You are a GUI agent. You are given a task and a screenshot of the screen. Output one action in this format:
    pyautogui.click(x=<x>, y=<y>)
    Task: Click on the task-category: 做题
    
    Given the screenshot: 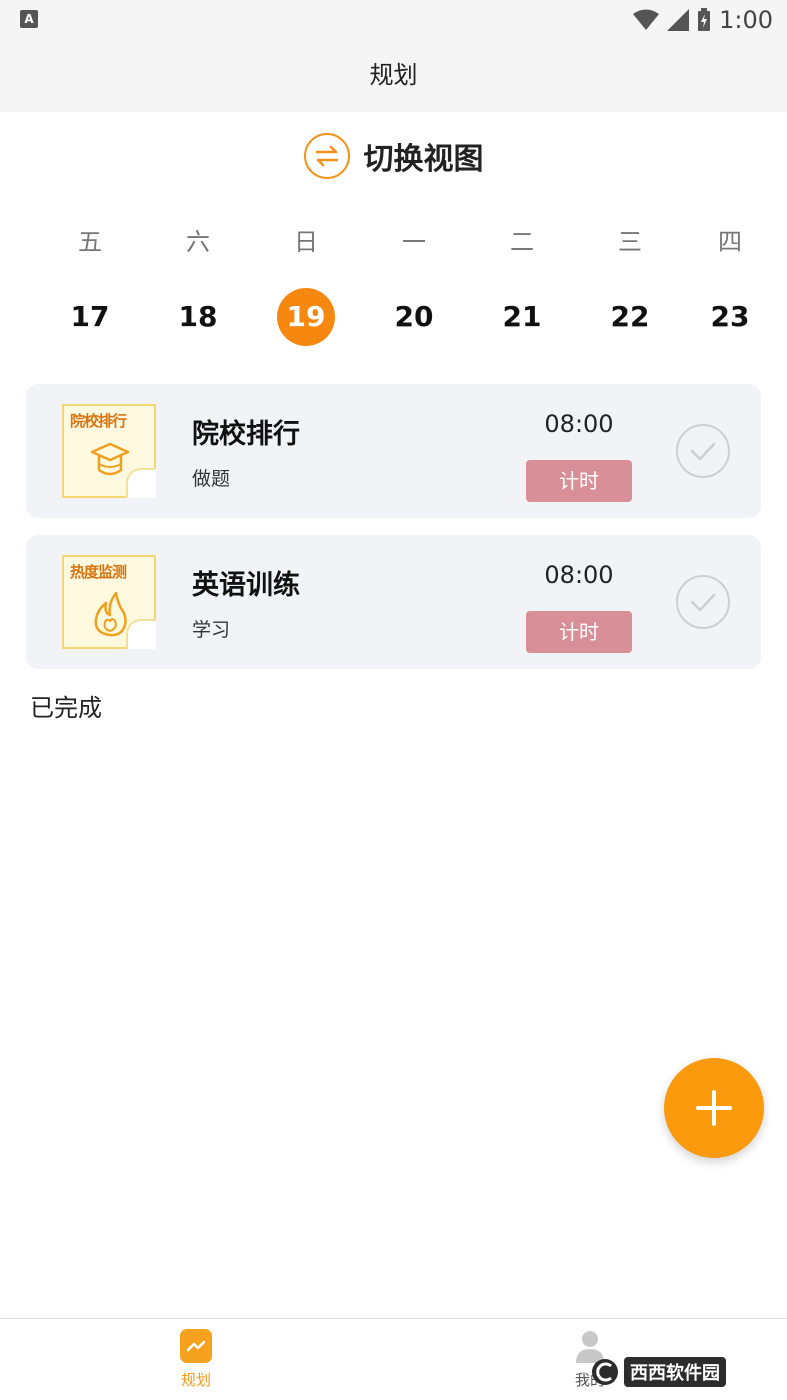 What is the action you would take?
    pyautogui.click(x=211, y=479)
    